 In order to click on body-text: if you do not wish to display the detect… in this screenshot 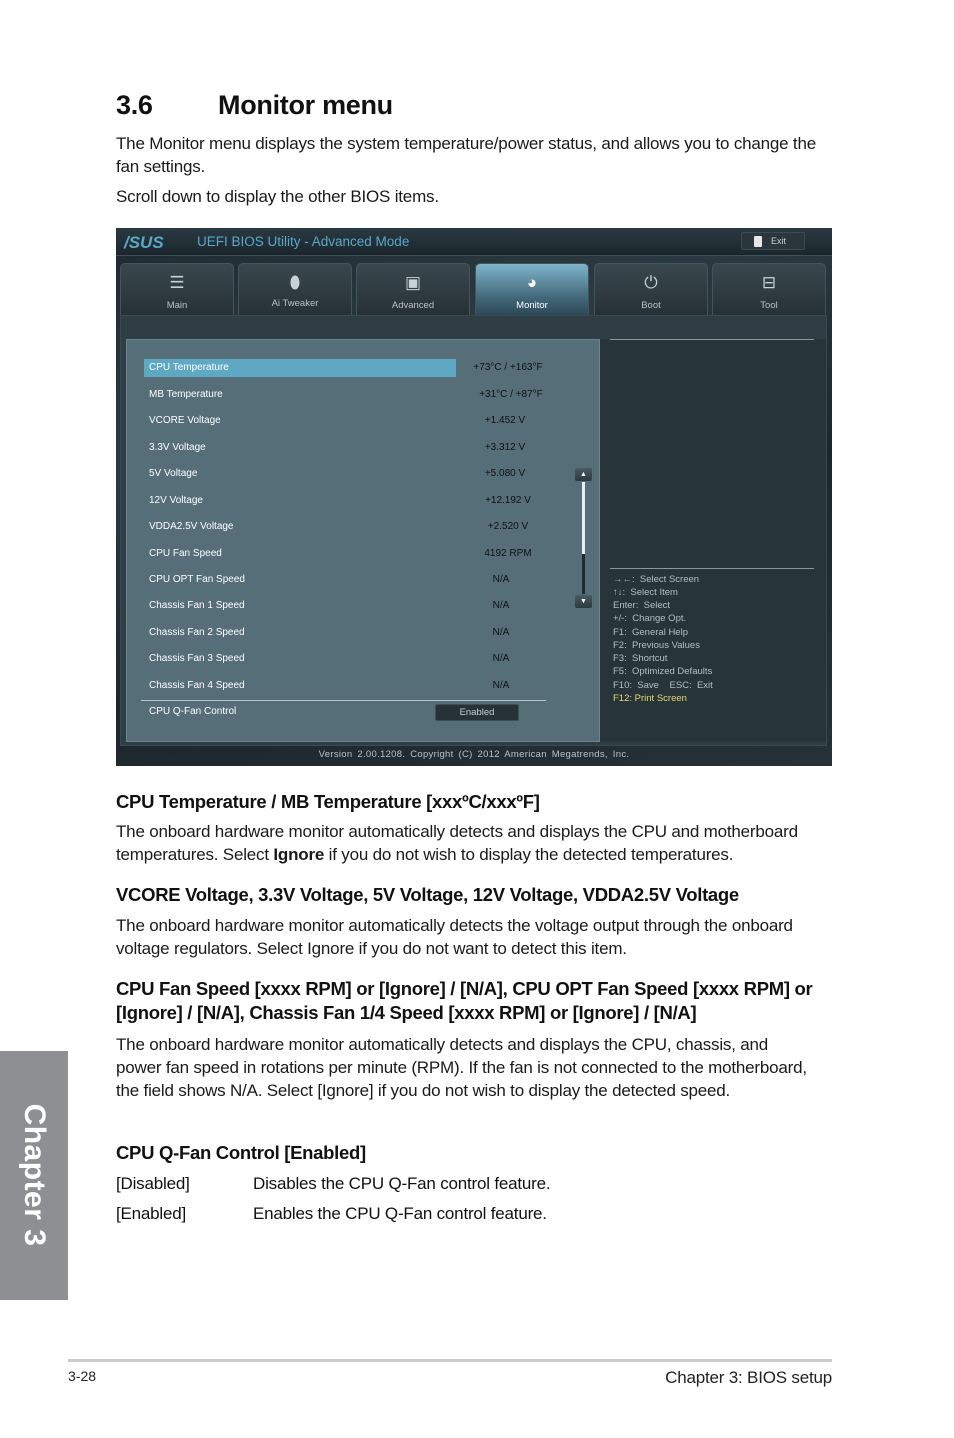, I will do `click(529, 854)`.